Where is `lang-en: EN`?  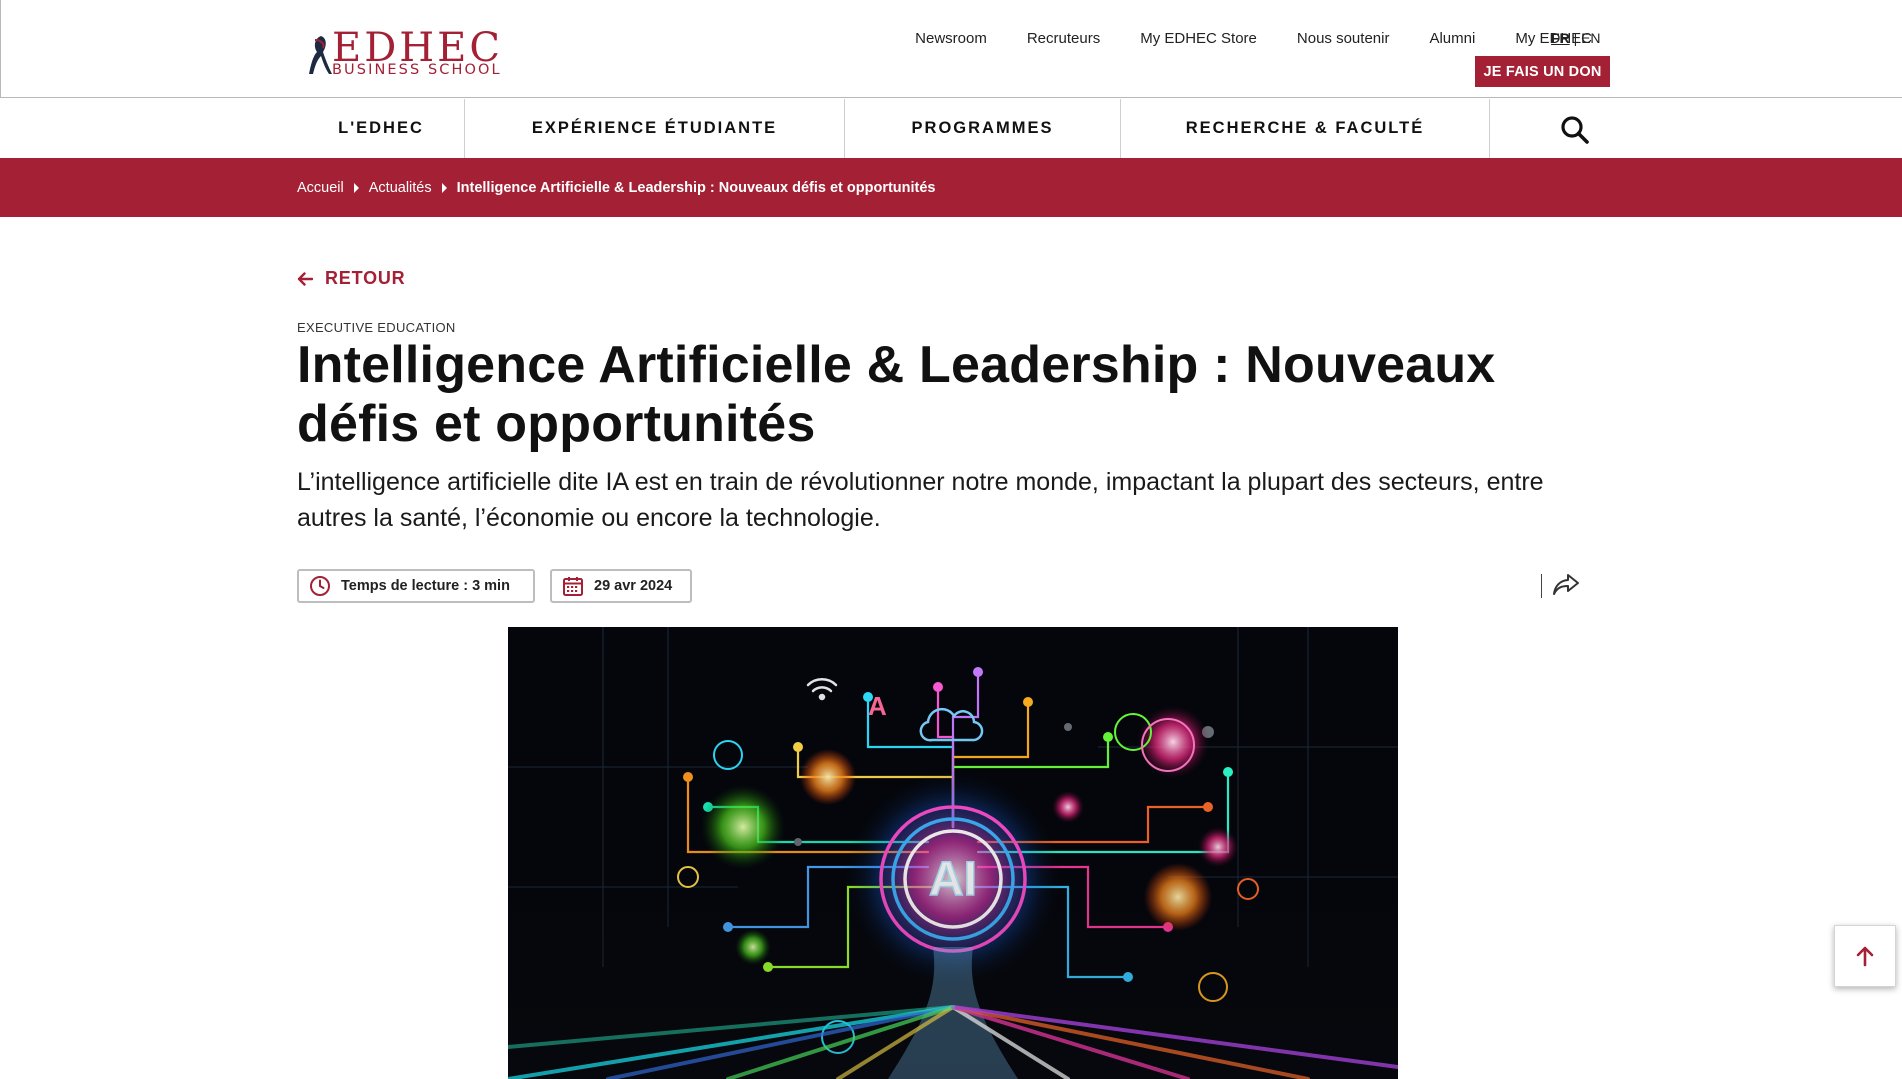
lang-en: EN is located at coordinates (1590, 38).